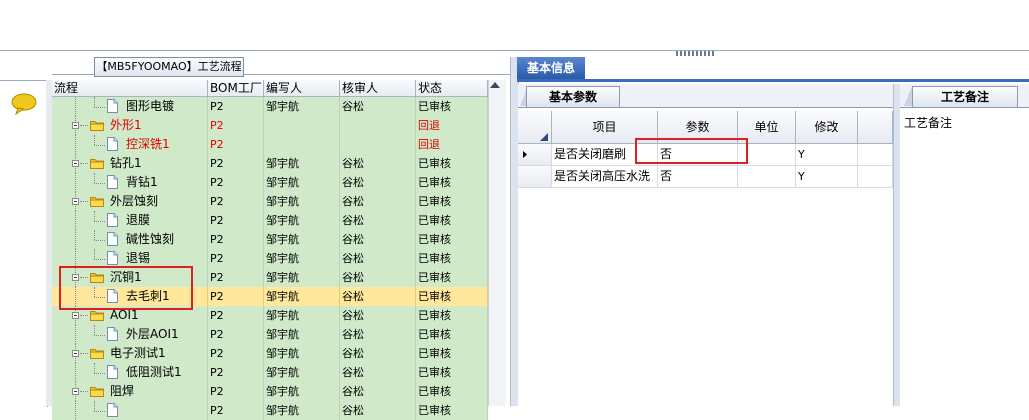 The height and width of the screenshot is (420, 1029). What do you see at coordinates (698, 177) in the screenshot?
I see `param-cell-param: 否` at bounding box center [698, 177].